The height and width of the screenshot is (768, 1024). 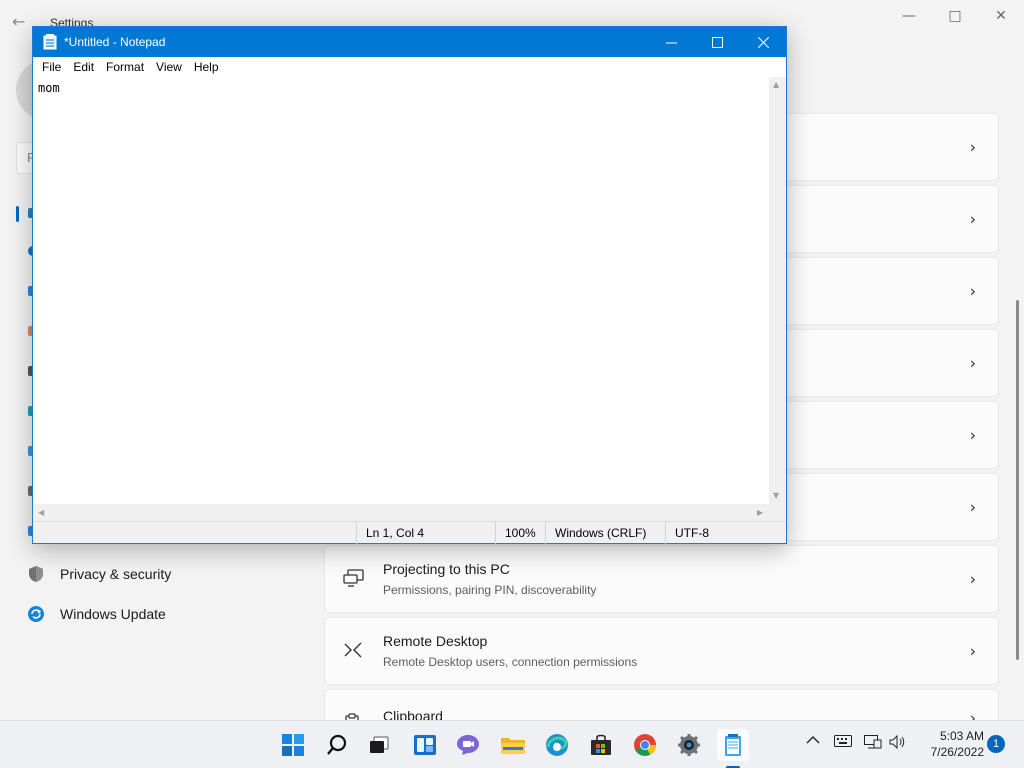 What do you see at coordinates (1001, 16) in the screenshot?
I see `settings-close-button: ✕` at bounding box center [1001, 16].